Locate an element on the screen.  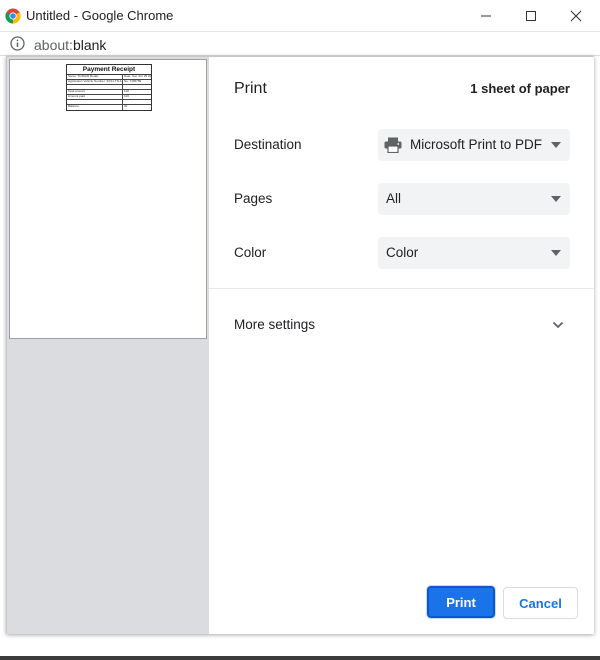
pages-value: All is located at coordinates (394, 198).